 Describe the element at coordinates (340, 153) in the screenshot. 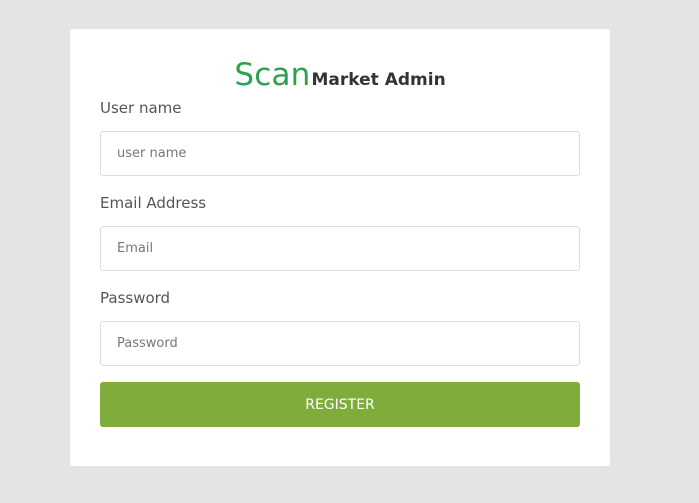

I see `username-input` at that location.